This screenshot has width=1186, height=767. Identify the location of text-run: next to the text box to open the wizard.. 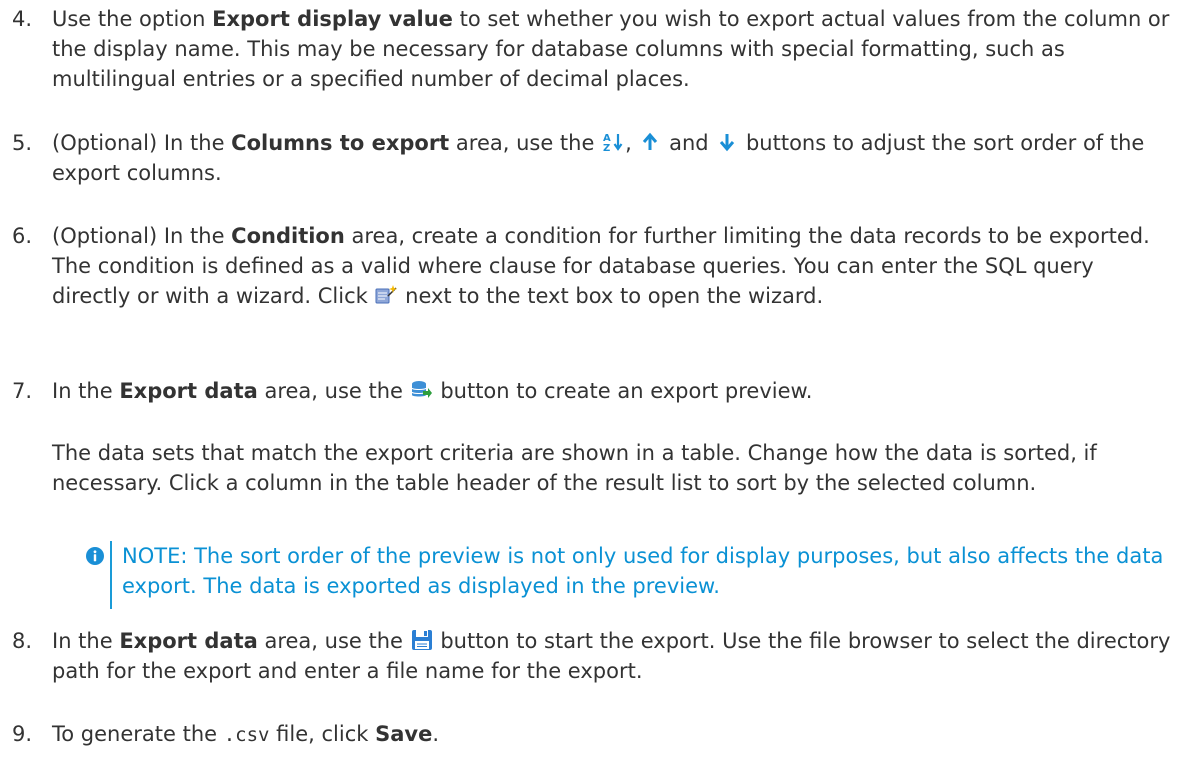
(611, 296).